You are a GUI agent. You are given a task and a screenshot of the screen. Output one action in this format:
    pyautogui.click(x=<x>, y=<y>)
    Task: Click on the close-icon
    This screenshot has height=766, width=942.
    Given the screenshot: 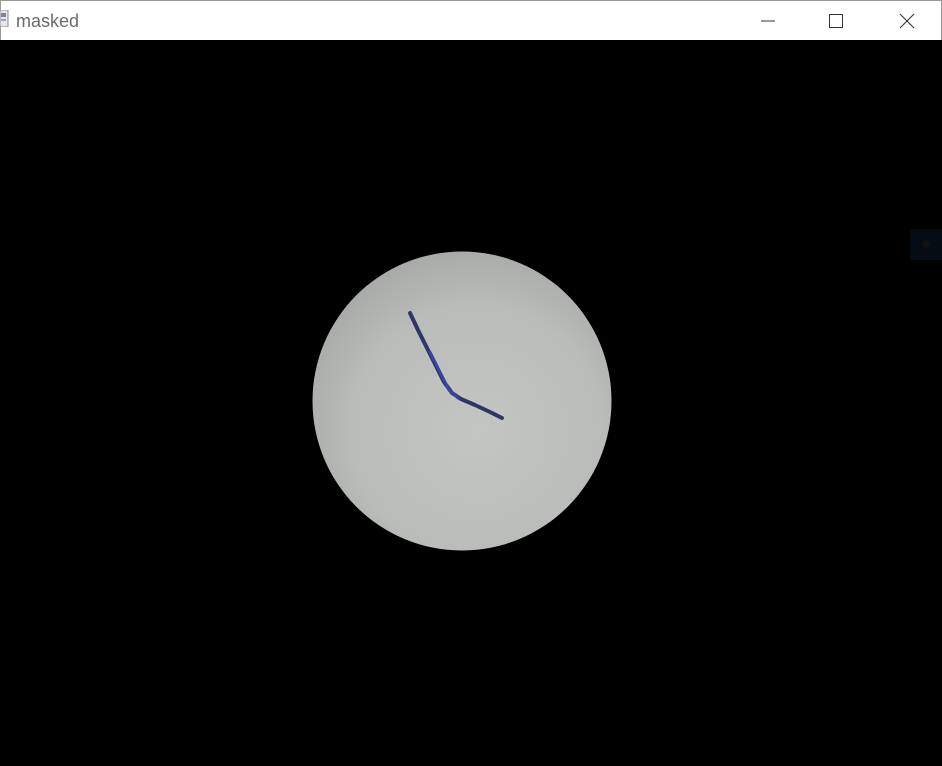 What is the action you would take?
    pyautogui.click(x=907, y=20)
    